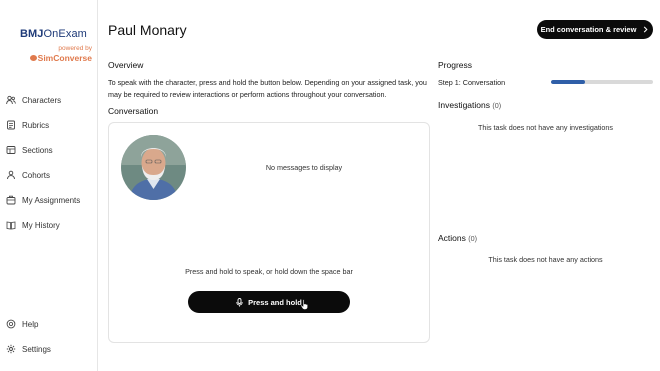 The width and height of the screenshot is (660, 371). Describe the element at coordinates (36, 175) in the screenshot. I see `sidebar-item-label: Cohorts` at that location.